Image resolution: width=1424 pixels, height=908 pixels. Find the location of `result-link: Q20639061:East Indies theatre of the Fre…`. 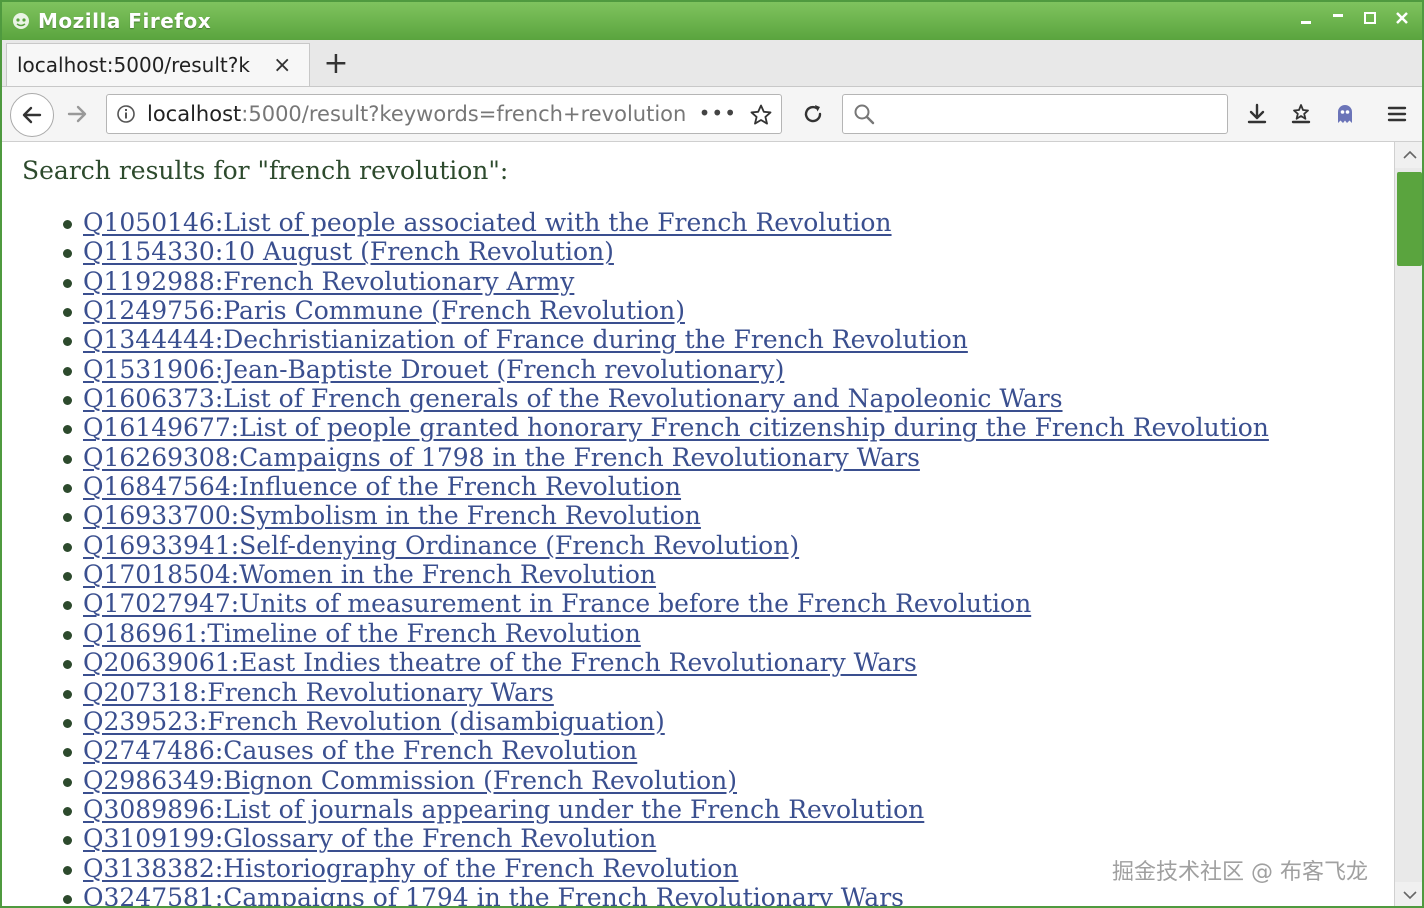

result-link: Q20639061:East Indies theatre of the Fre… is located at coordinates (500, 662).